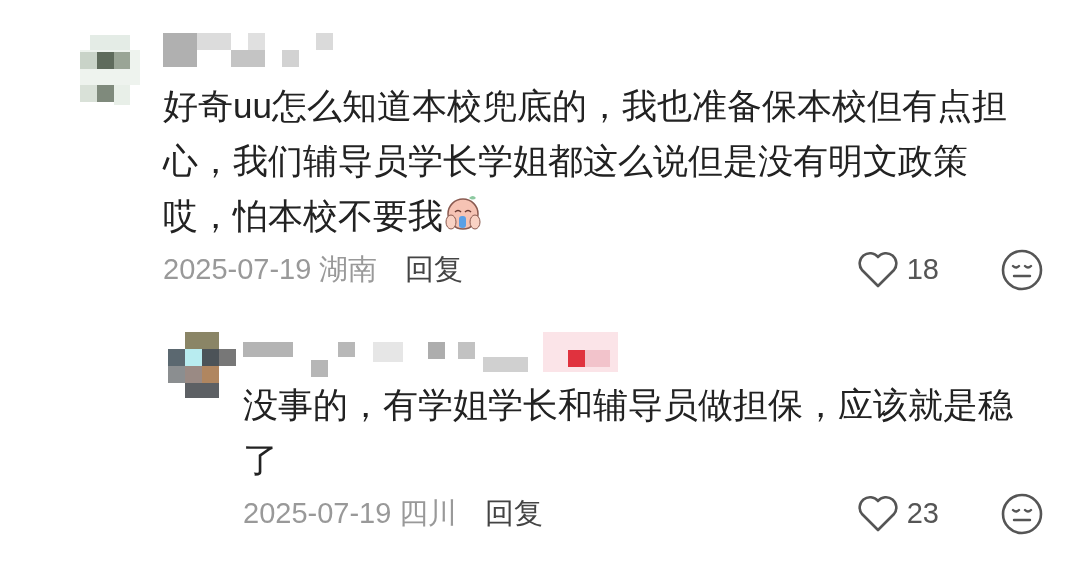  I want to click on comment-location: 湖南, so click(348, 270).